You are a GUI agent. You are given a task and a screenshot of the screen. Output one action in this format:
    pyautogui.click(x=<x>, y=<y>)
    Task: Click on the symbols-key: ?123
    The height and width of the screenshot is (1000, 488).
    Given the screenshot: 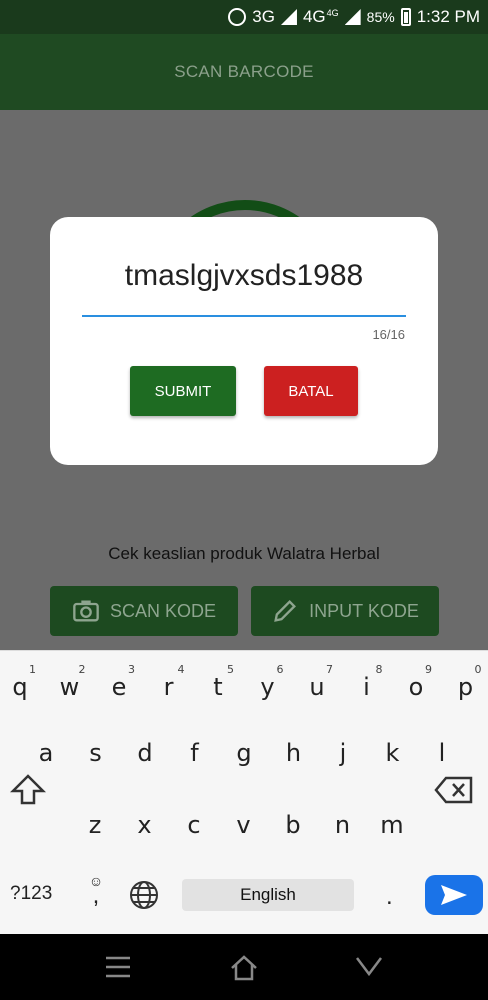 What is the action you would take?
    pyautogui.click(x=31, y=894)
    